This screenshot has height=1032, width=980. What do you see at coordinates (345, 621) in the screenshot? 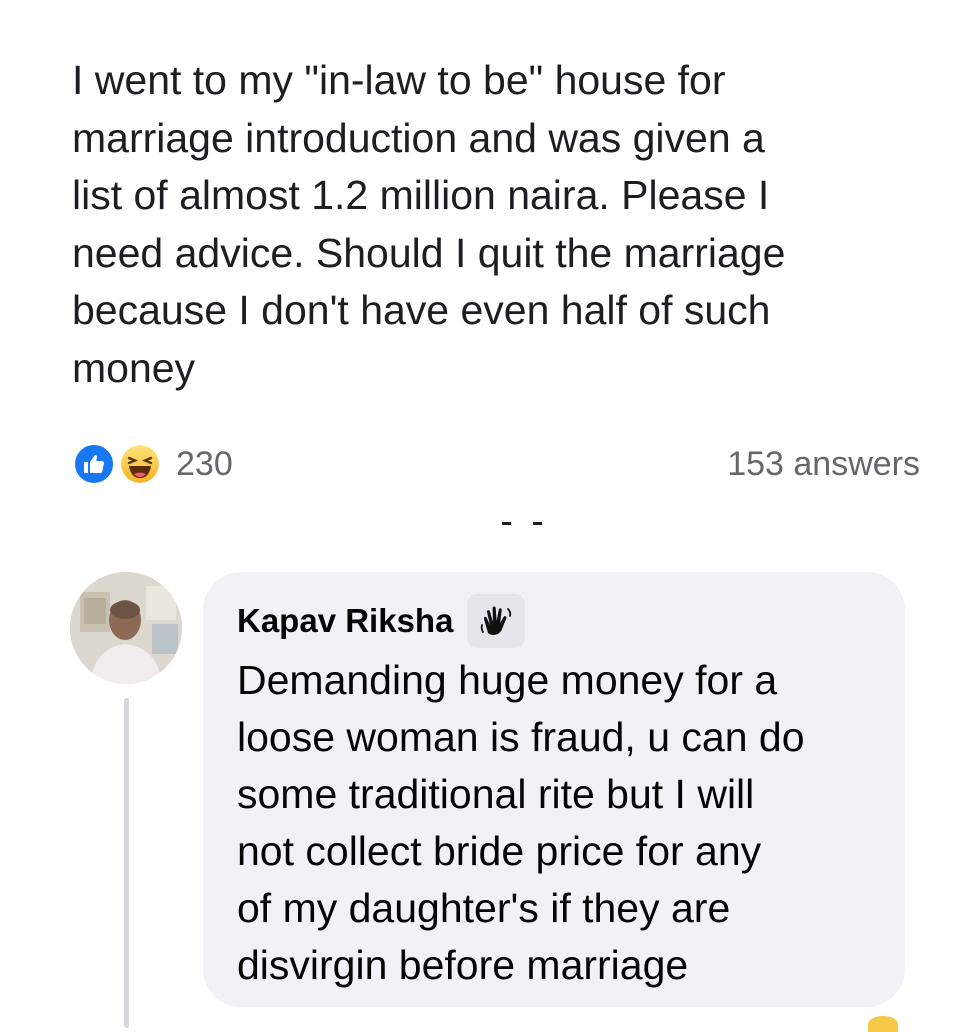
I see `comment-author-name: Kapav Riksha` at bounding box center [345, 621].